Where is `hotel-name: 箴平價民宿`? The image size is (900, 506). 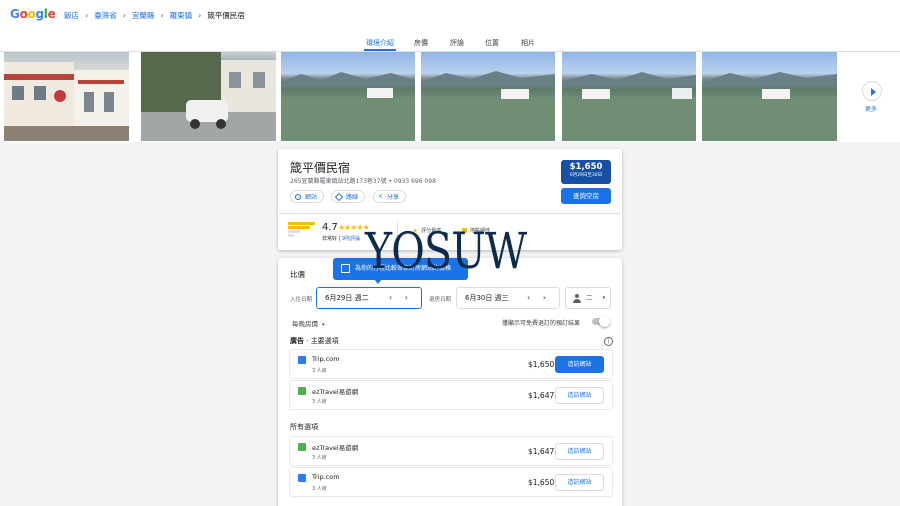 hotel-name: 箴平價民宿 is located at coordinates (320, 168).